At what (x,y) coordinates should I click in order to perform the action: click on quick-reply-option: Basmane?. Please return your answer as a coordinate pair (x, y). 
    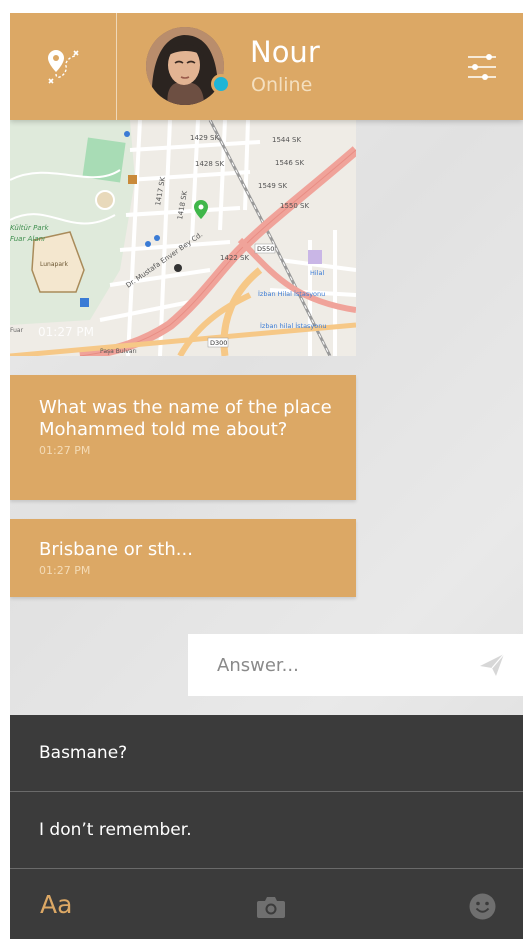
    Looking at the image, I should click on (266, 753).